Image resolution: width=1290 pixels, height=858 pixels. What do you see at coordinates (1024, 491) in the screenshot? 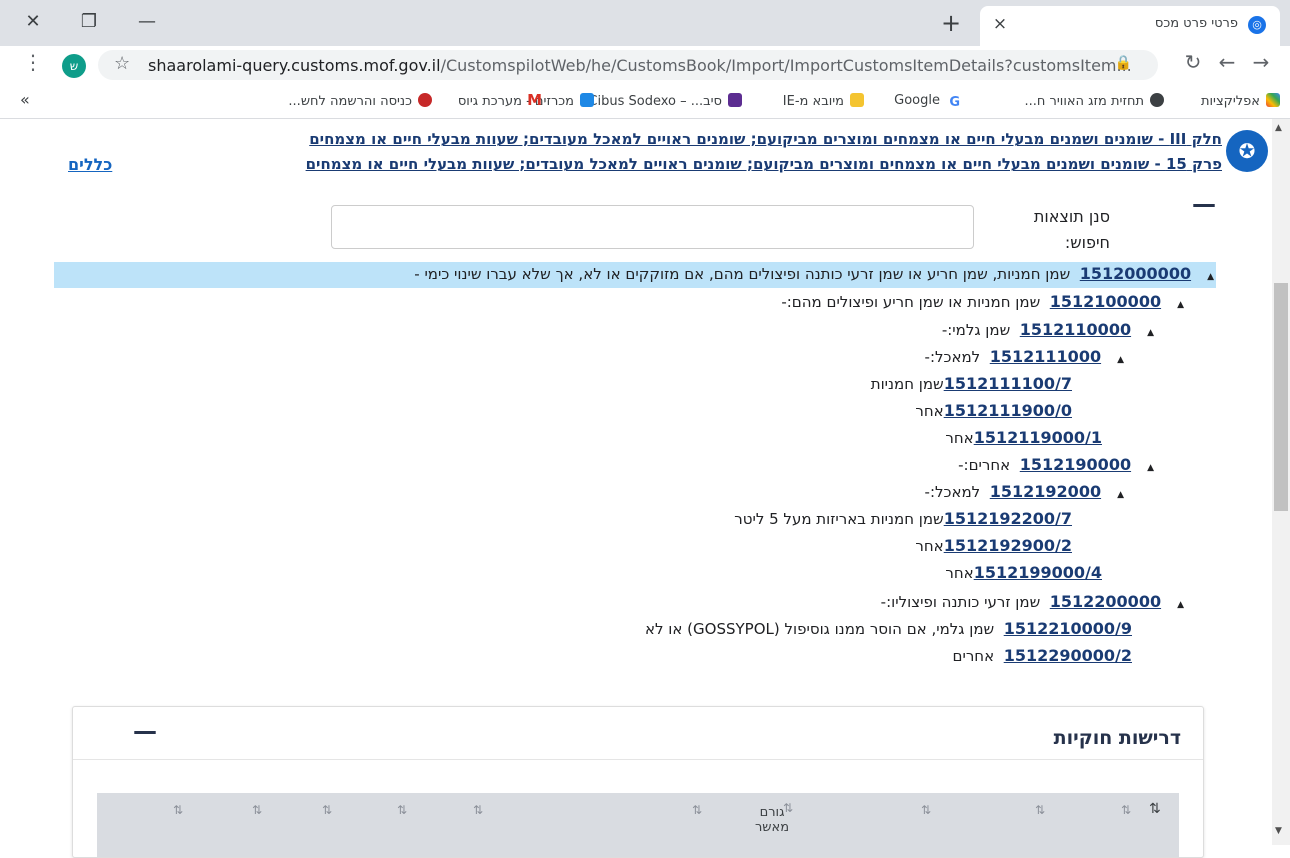
I see `tree-row: ▲1512192000 למאכל:-` at bounding box center [1024, 491].